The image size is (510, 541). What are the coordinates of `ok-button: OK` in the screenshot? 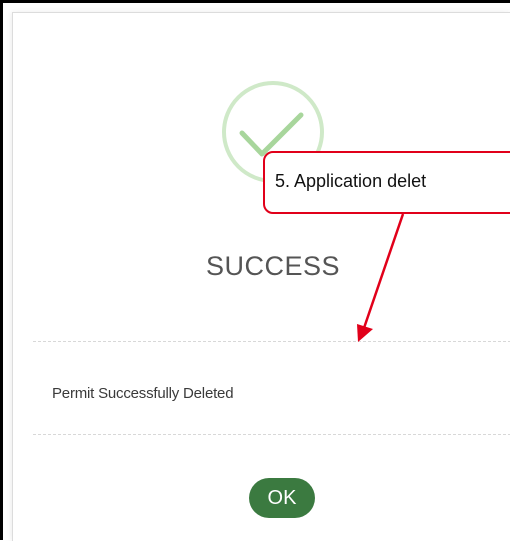 It's located at (282, 498).